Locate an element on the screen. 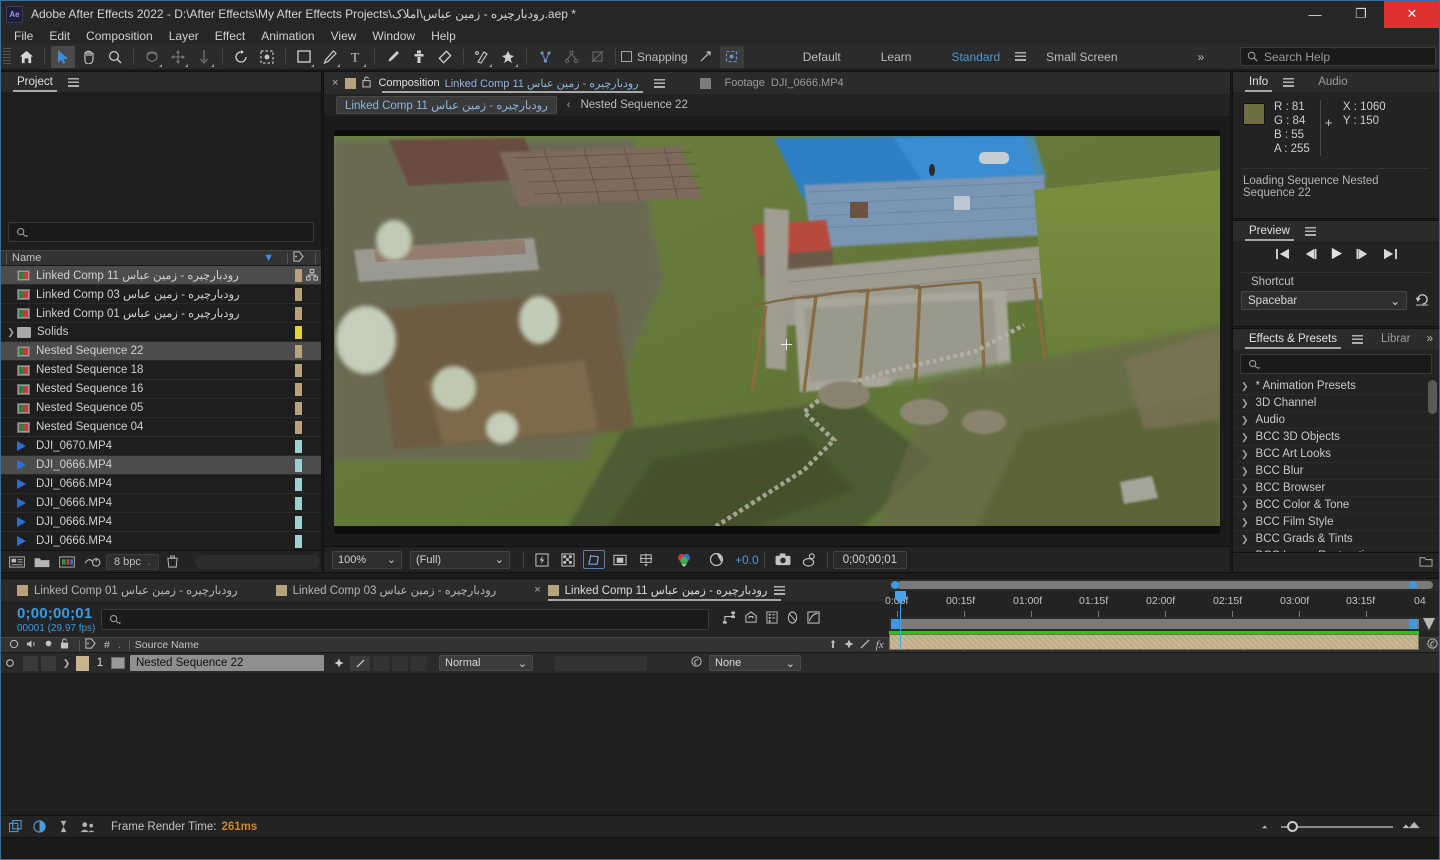  layer-bar-menu-icon is located at coordinates (1432, 645).